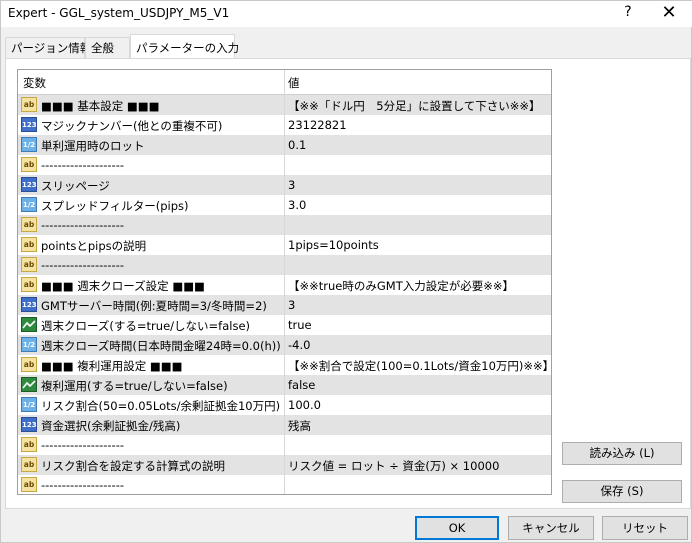 This screenshot has height=543, width=692. I want to click on parameter-name: スプレッドフィルター(pips), so click(115, 206).